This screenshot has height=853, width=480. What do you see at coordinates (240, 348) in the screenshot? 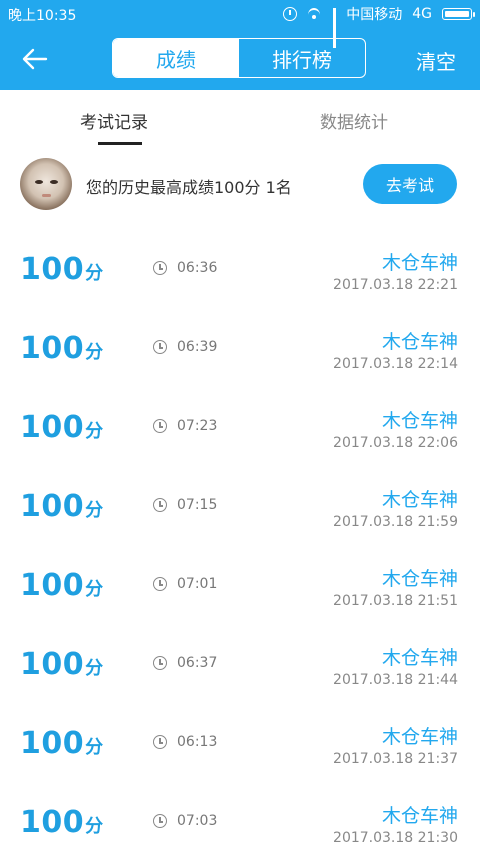
I see `record-row: 100分 06:39 木仓车神 2017.03.18 22:14` at bounding box center [240, 348].